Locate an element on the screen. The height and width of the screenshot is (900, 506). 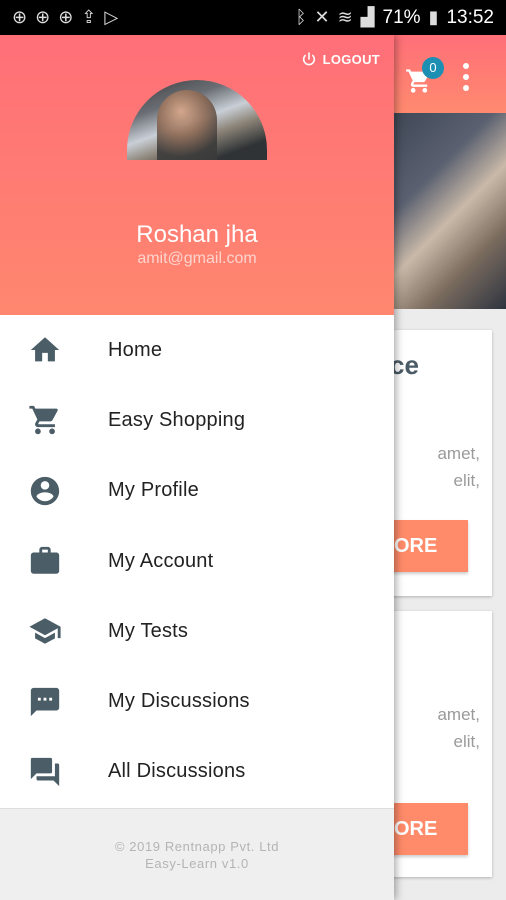
signal-icon: ▟ is located at coordinates (367, 17).